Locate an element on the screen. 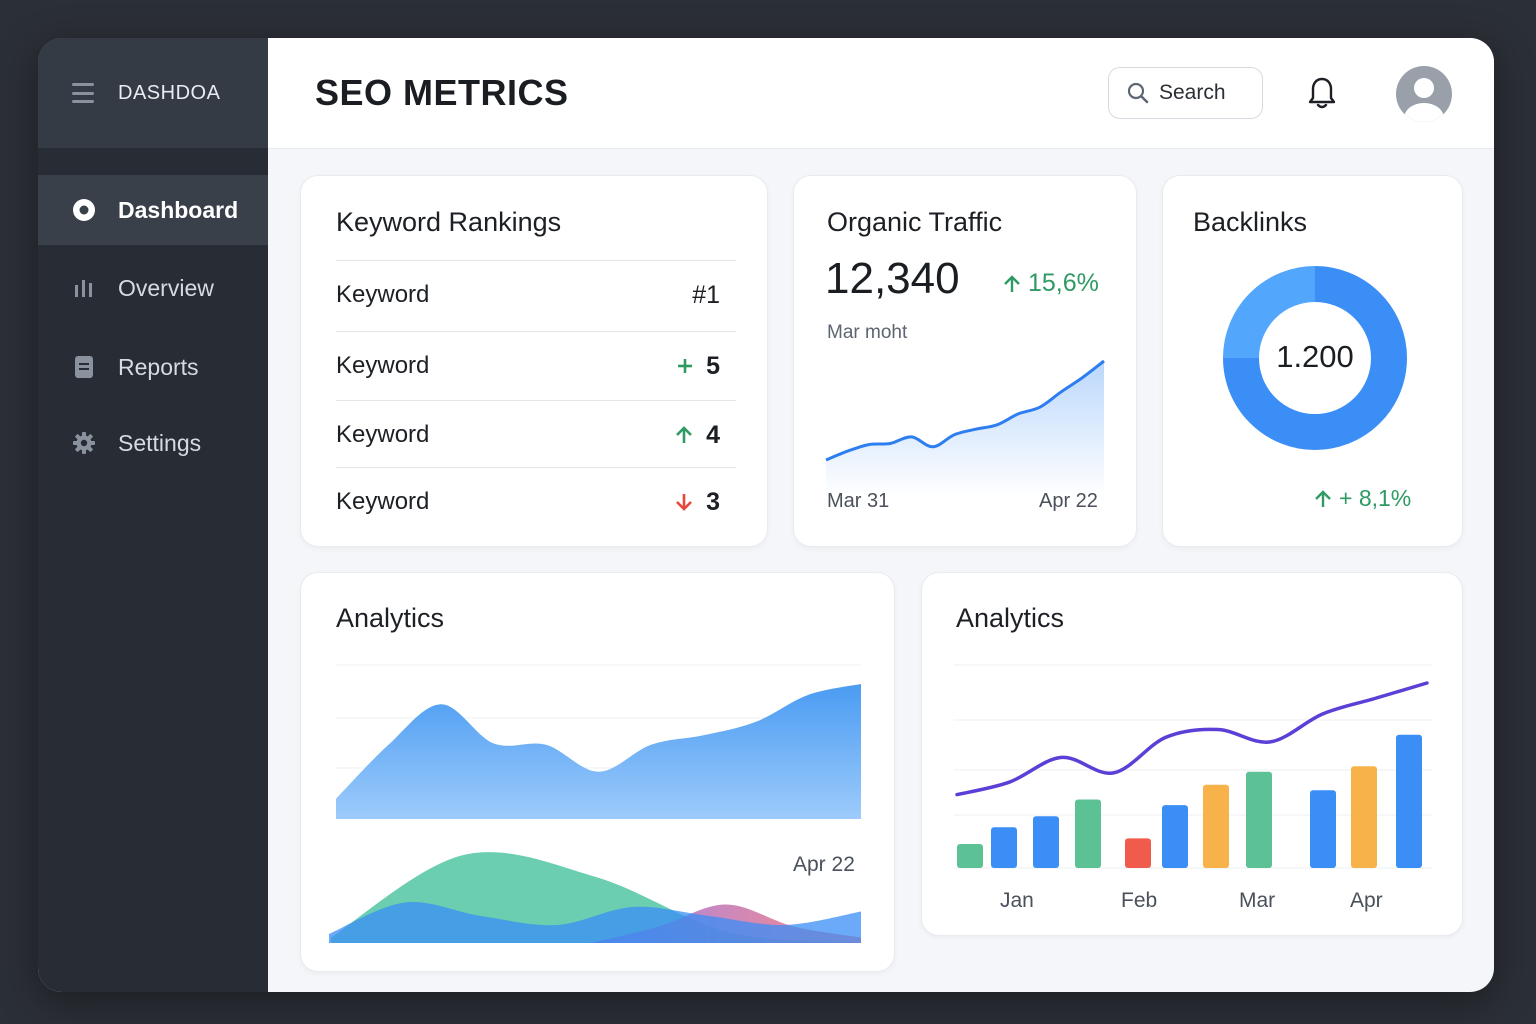 The height and width of the screenshot is (1024, 1536). sidebar-item-settings: Settings is located at coordinates (153, 443).